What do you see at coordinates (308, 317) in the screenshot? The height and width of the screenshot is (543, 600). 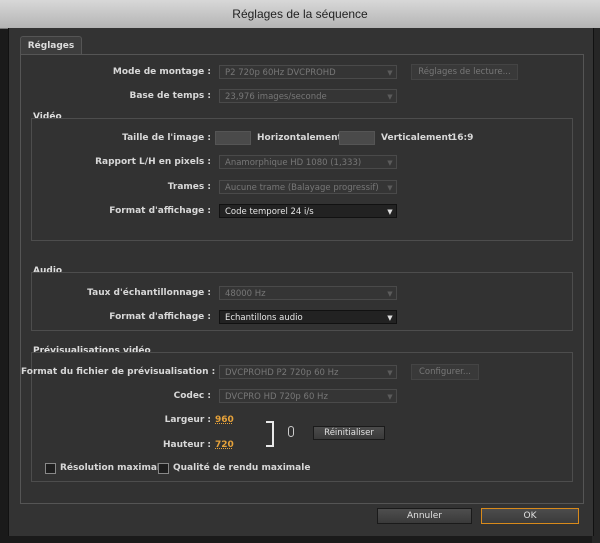 I see `audio-display-format-dropdown: Echantillons audio ▼` at bounding box center [308, 317].